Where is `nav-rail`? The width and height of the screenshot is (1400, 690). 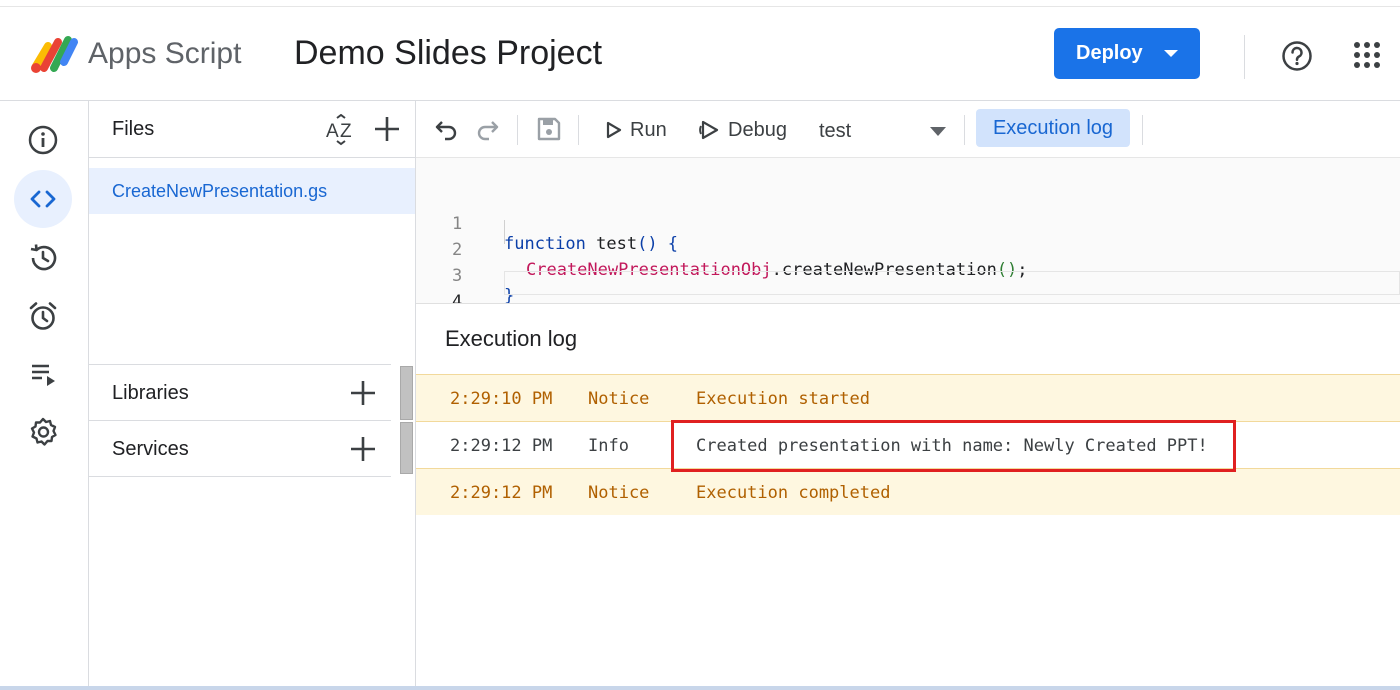
nav-rail is located at coordinates (44, 395).